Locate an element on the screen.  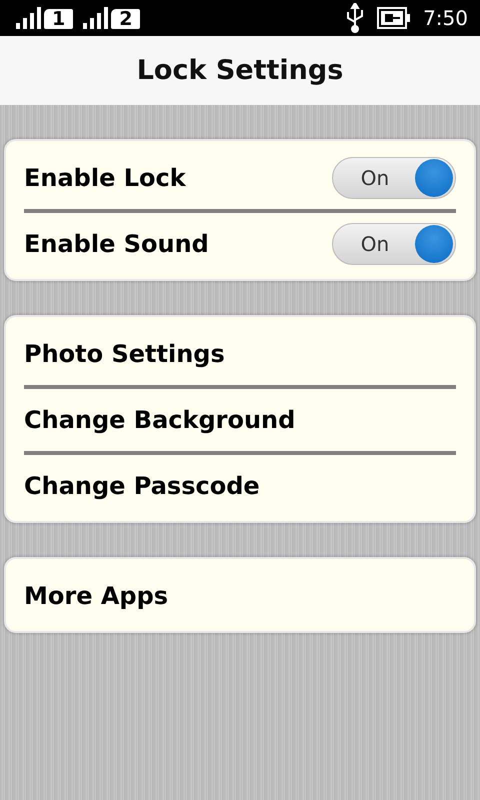
setting-label: Enable Lock is located at coordinates (105, 178).